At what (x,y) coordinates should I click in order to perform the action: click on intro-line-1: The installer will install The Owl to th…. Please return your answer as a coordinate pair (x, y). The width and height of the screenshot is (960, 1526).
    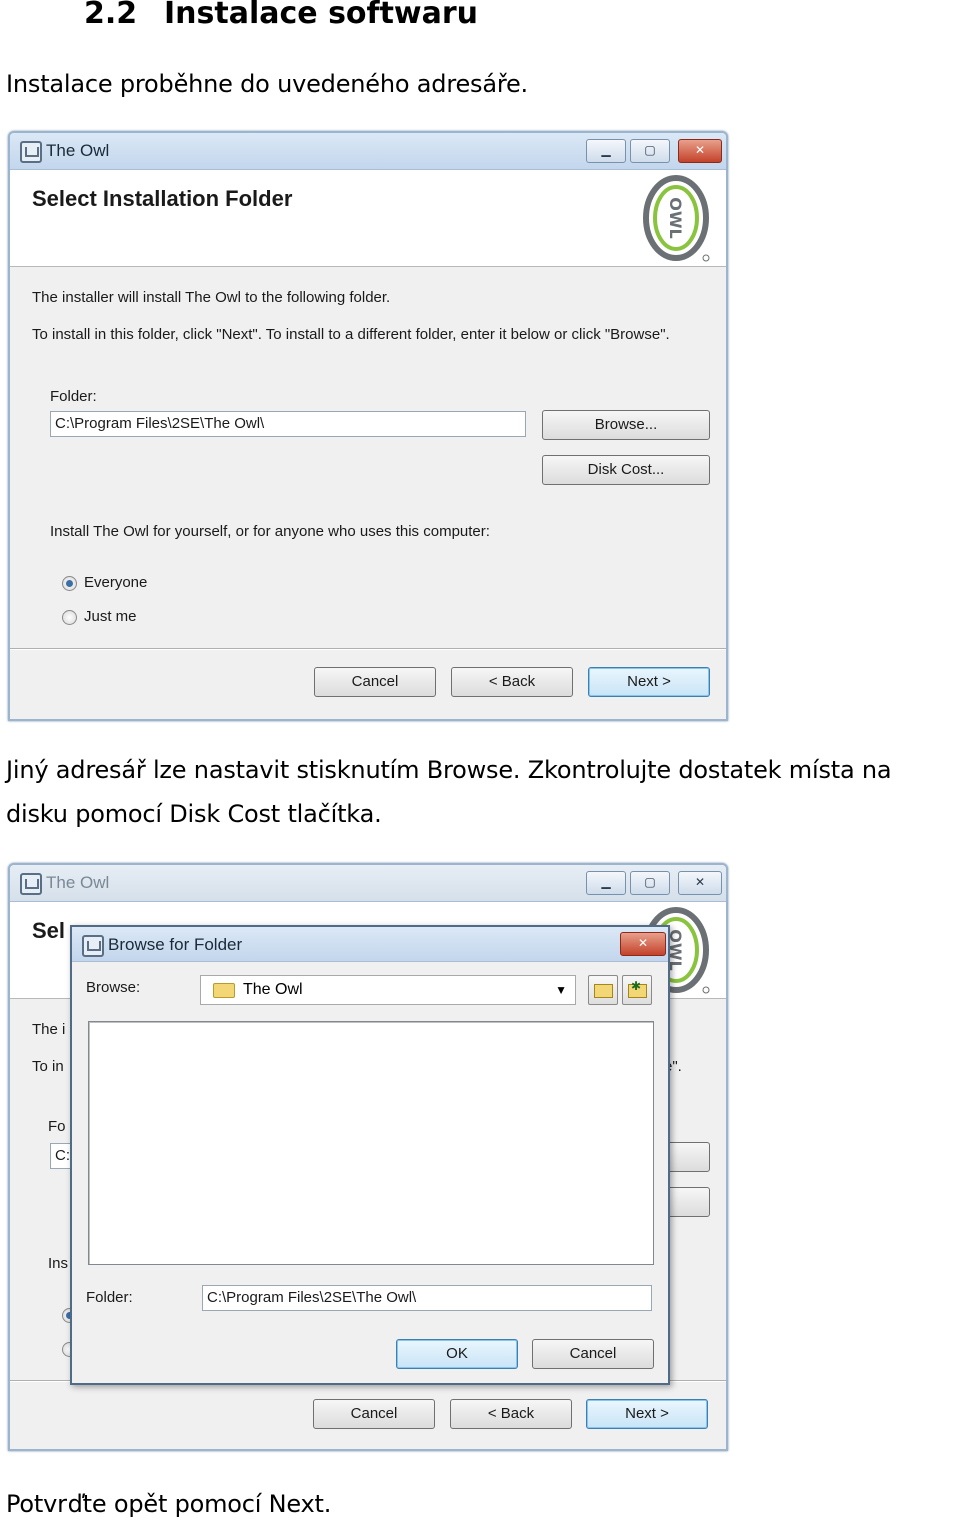
    Looking at the image, I should click on (211, 297).